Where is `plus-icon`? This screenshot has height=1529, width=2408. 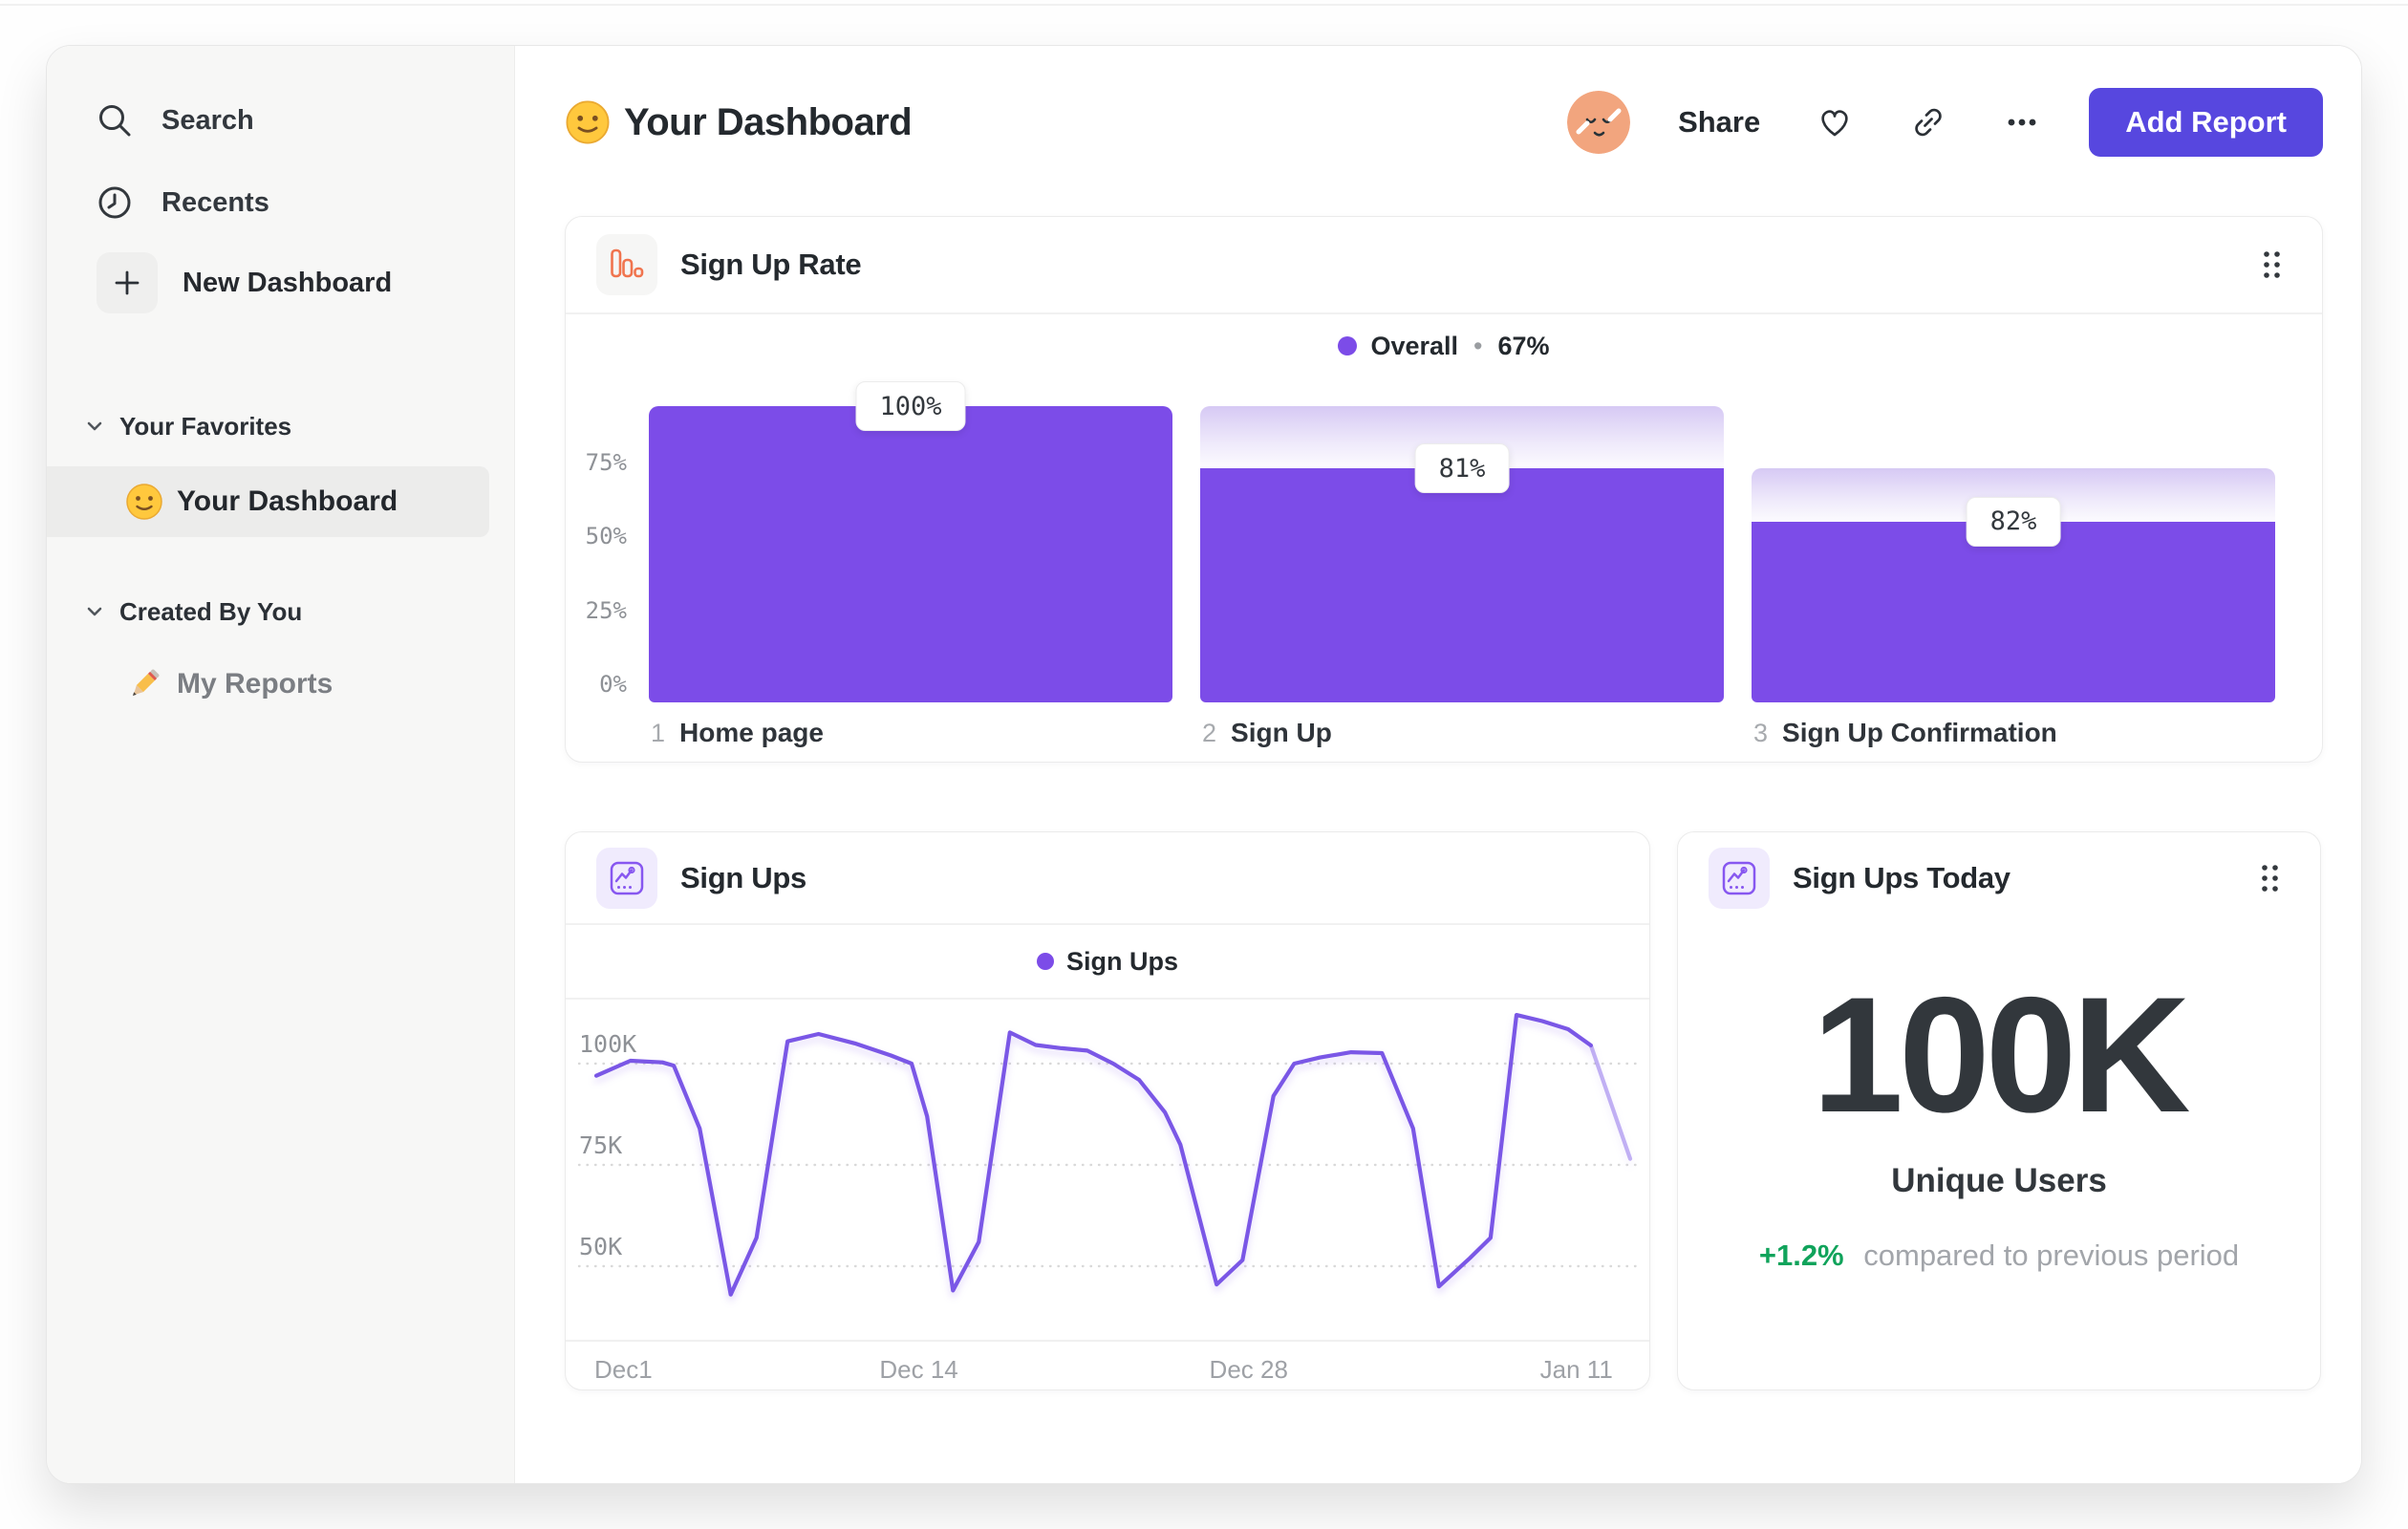 plus-icon is located at coordinates (128, 282).